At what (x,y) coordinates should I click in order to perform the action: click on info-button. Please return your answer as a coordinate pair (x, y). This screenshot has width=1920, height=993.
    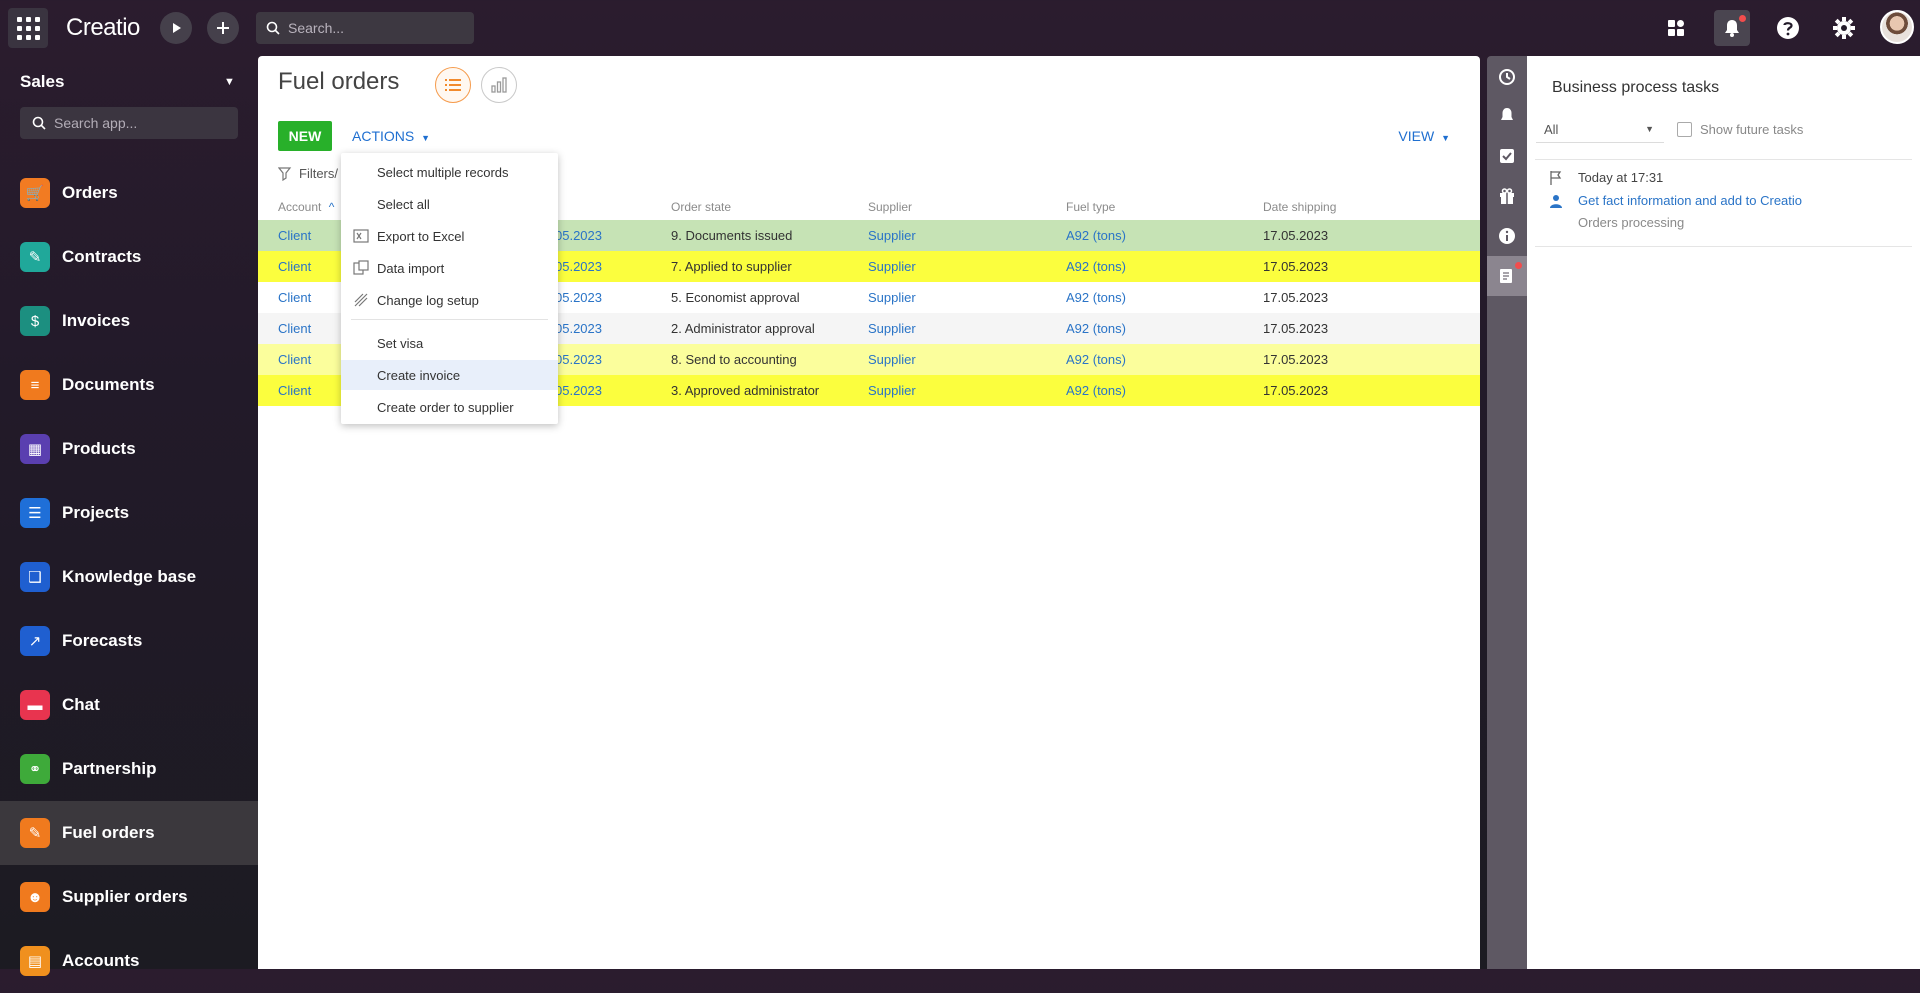
    Looking at the image, I should click on (1507, 236).